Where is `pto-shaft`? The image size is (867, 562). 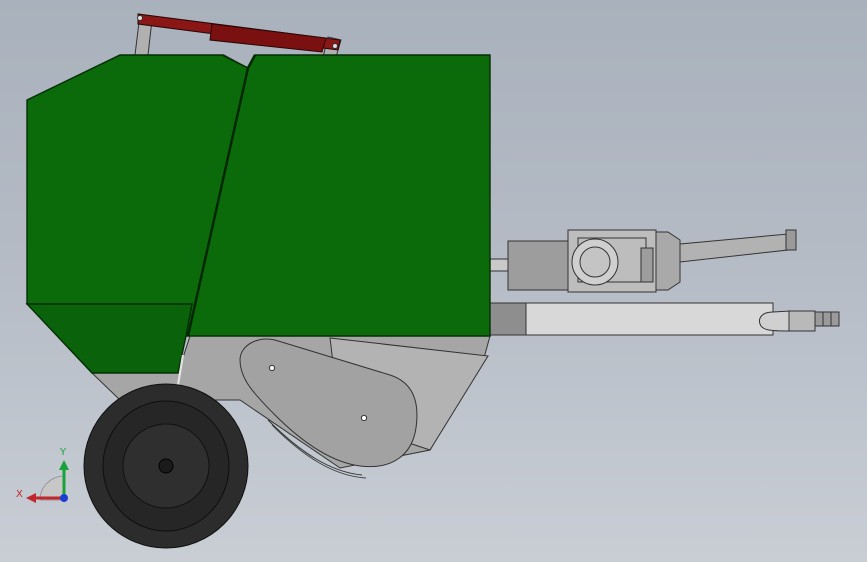
pto-shaft is located at coordinates (643, 261).